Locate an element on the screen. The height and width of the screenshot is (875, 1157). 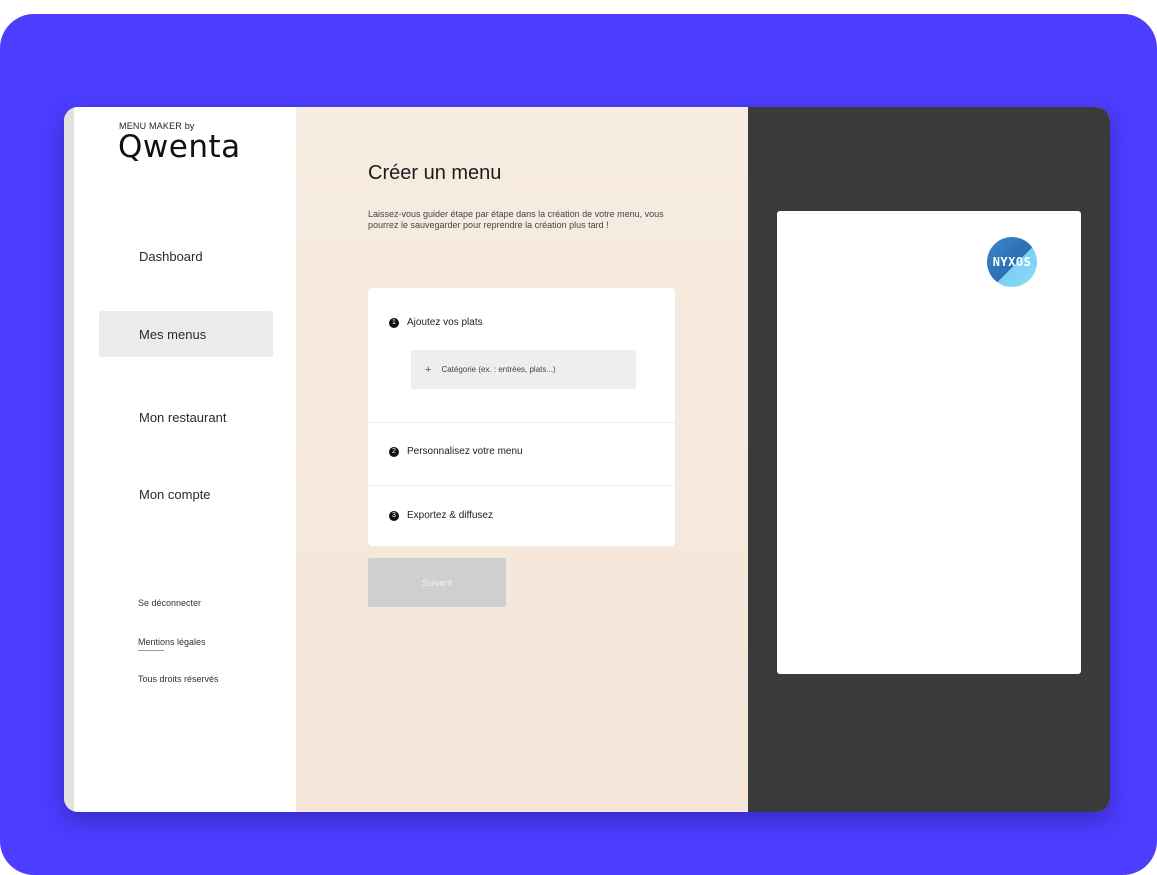
plus-icon: + is located at coordinates (428, 369).